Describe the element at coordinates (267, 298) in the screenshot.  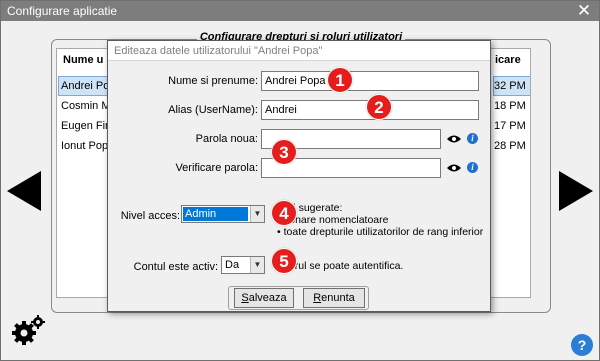
I see `save-label: alveaza` at that location.